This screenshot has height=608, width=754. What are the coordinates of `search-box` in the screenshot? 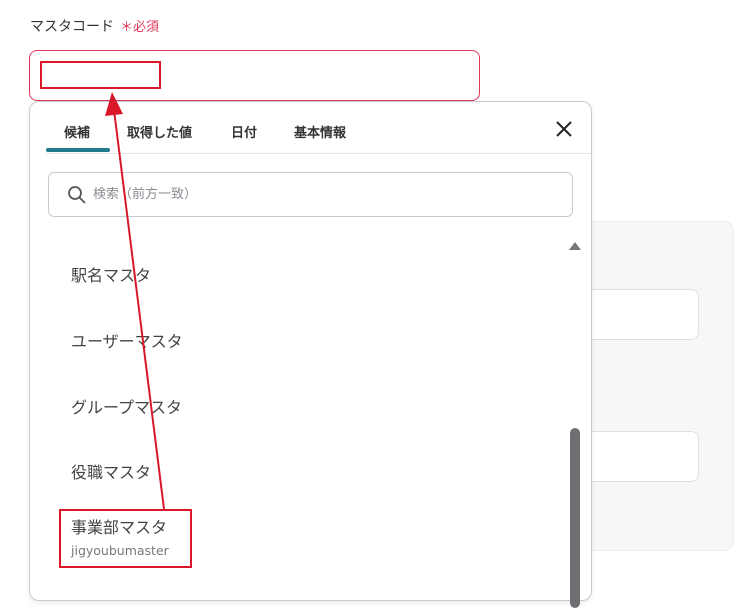 It's located at (310, 194).